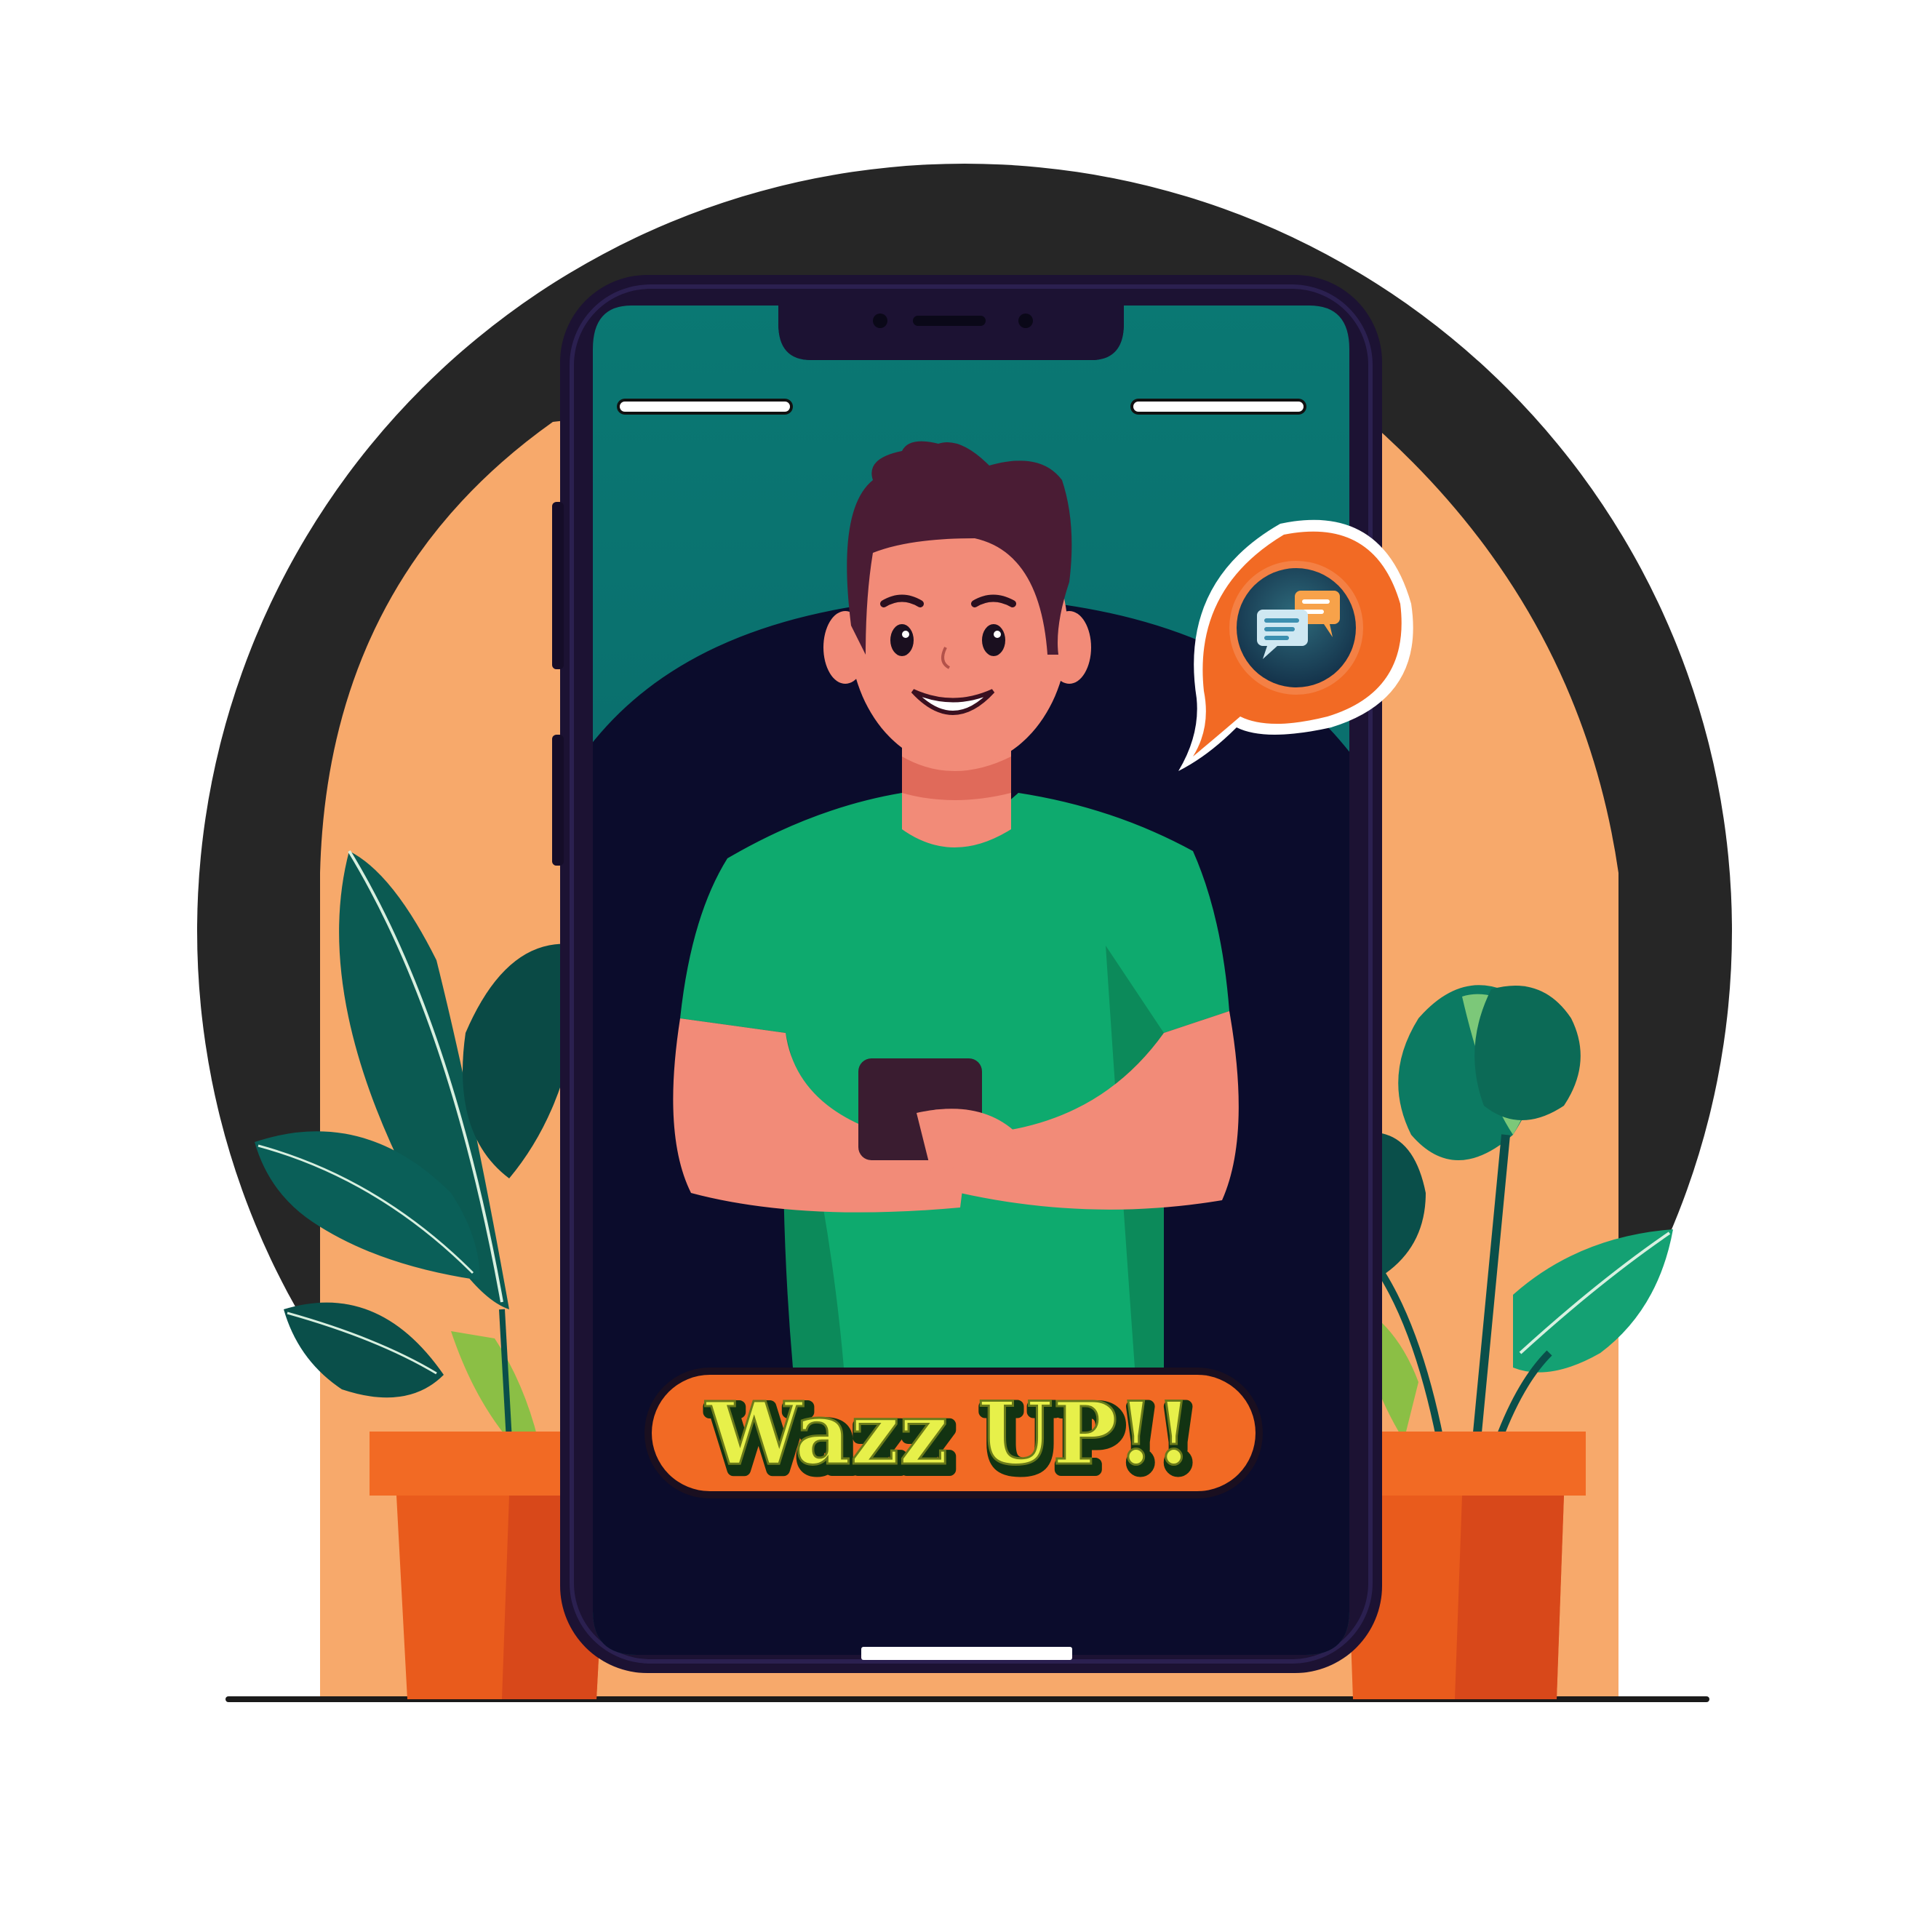 The height and width of the screenshot is (1932, 1932). I want to click on speaker-grille, so click(950, 321).